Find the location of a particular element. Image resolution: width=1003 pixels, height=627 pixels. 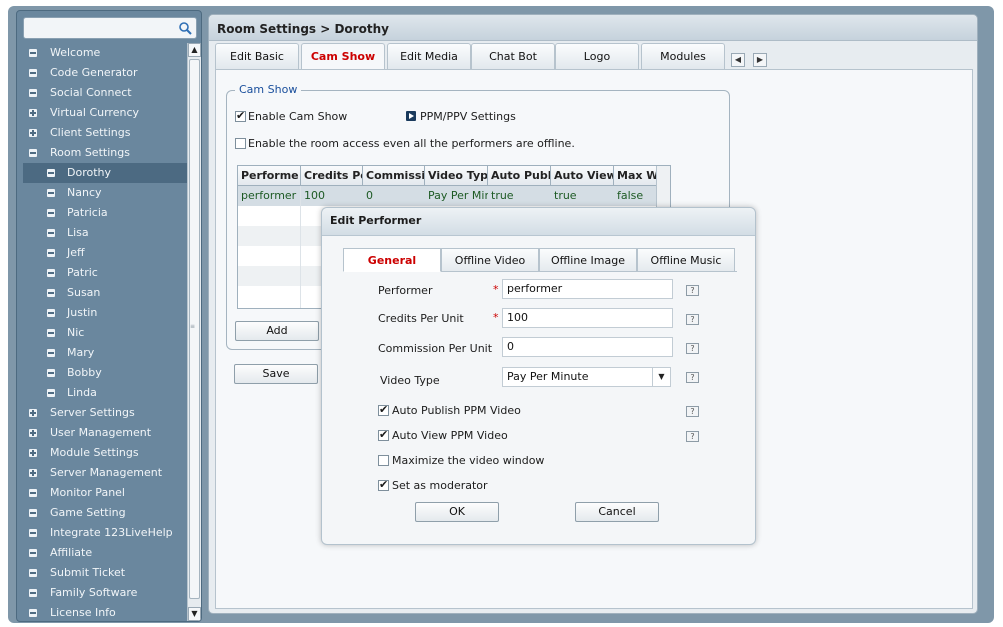

scroll-up-icon: ▲ is located at coordinates (194, 50).